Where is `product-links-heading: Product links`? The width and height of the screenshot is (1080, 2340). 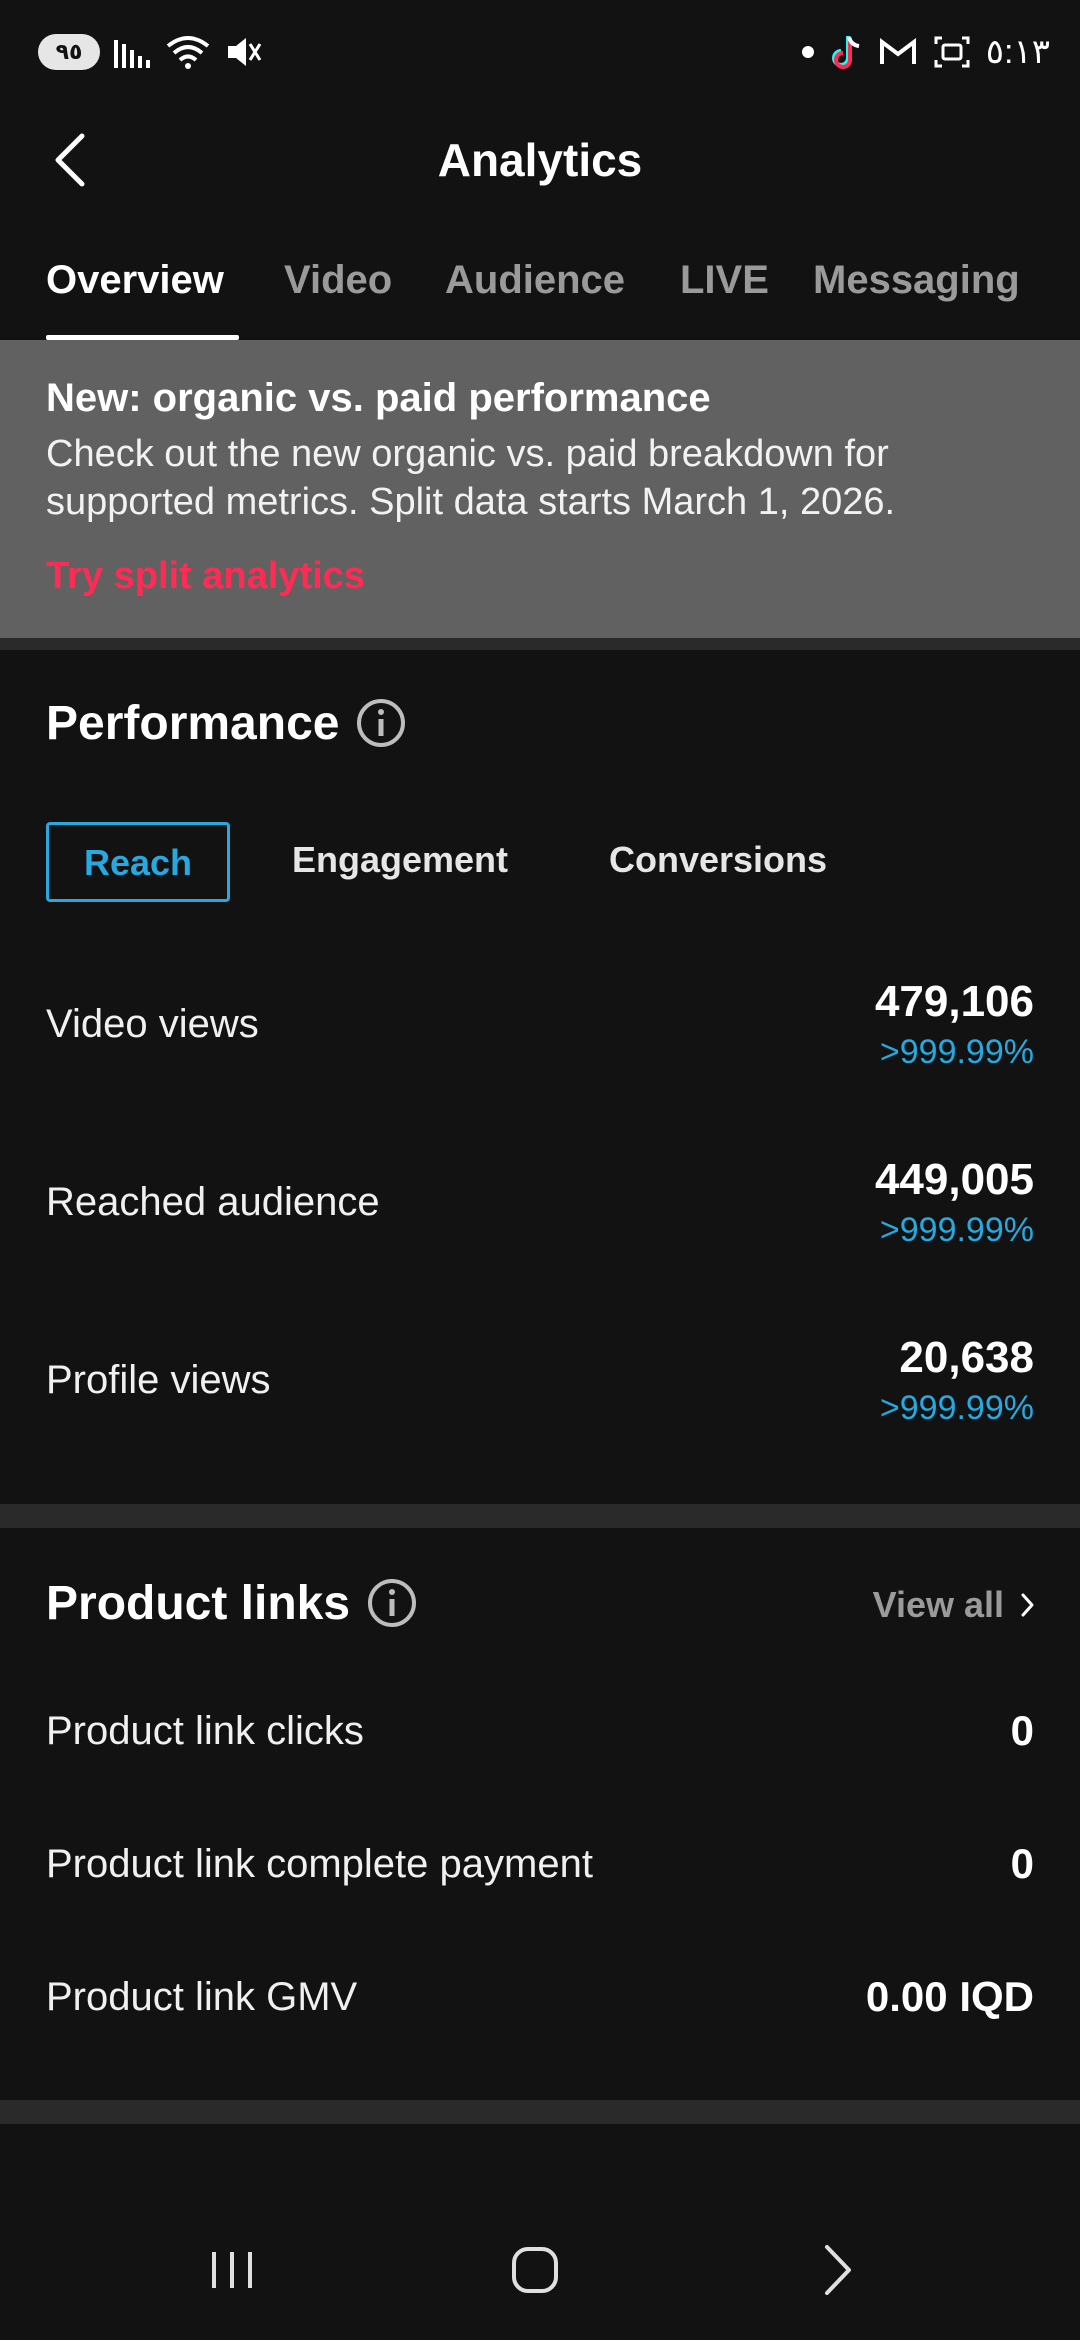
product-links-heading: Product links is located at coordinates (232, 1603).